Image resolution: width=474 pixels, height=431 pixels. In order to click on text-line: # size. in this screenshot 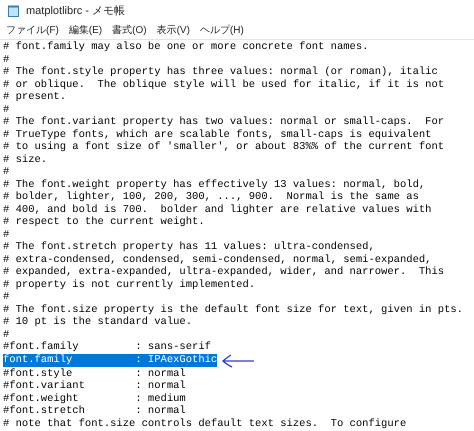, I will do `click(25, 160)`.